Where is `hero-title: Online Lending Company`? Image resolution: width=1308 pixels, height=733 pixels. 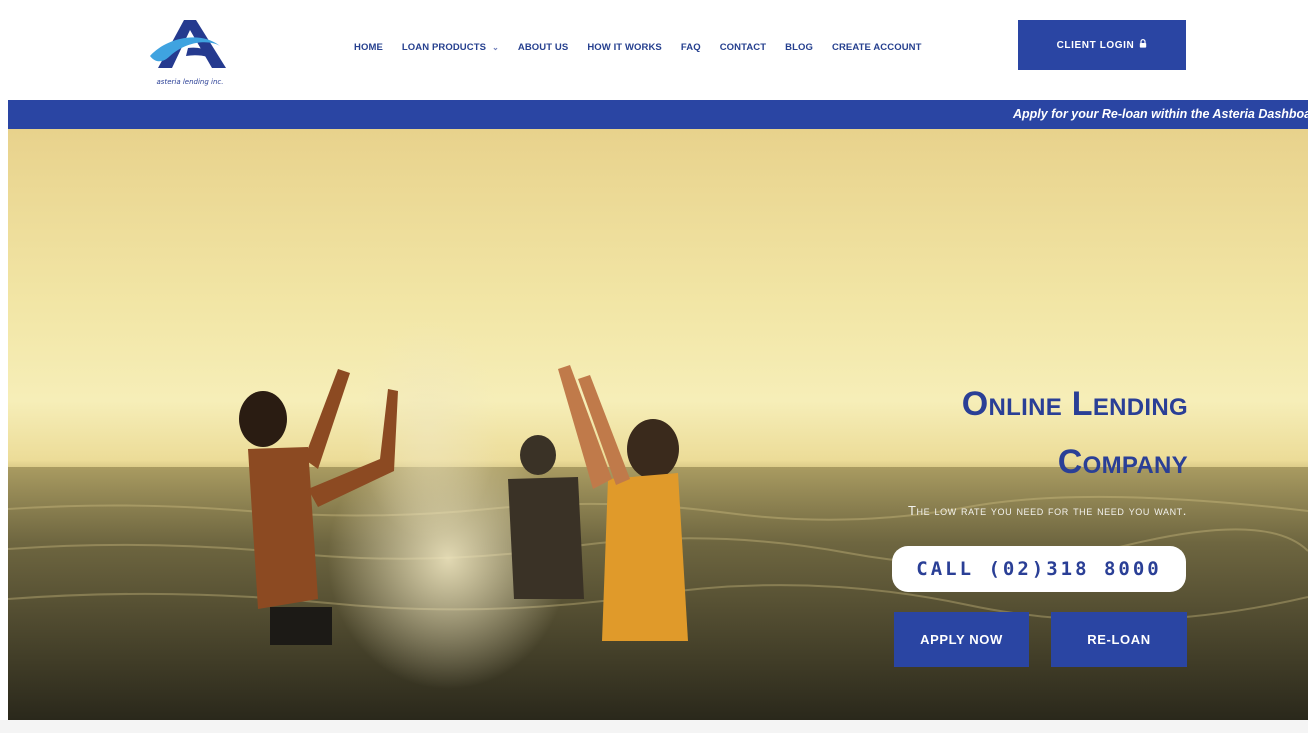
hero-title: Online Lending Company is located at coordinates (1075, 433).